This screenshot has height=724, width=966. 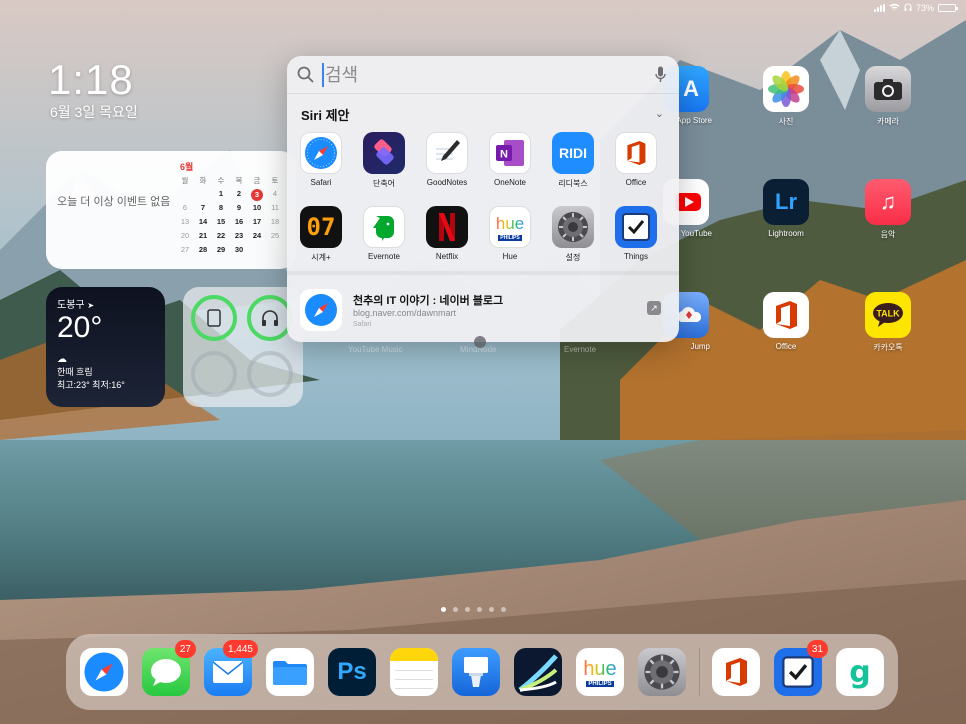 I want to click on gear-icon, so click(x=662, y=672).